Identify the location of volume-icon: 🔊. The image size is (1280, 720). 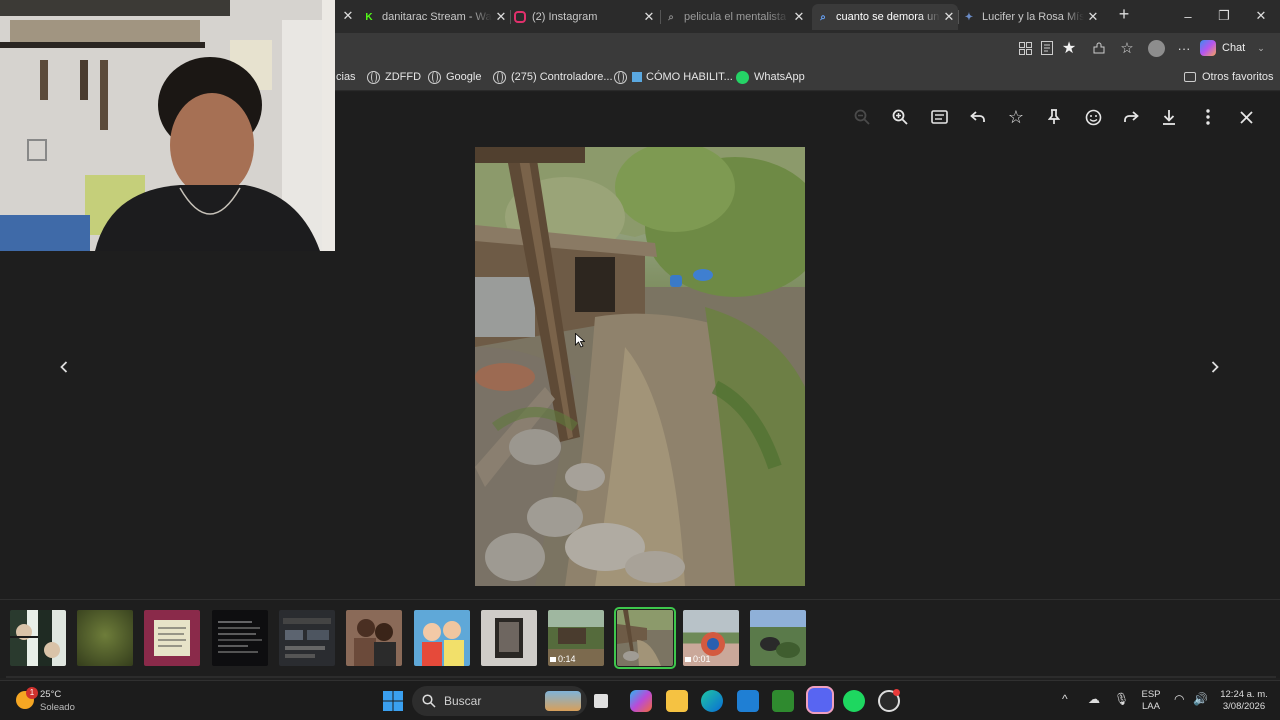
(1200, 699).